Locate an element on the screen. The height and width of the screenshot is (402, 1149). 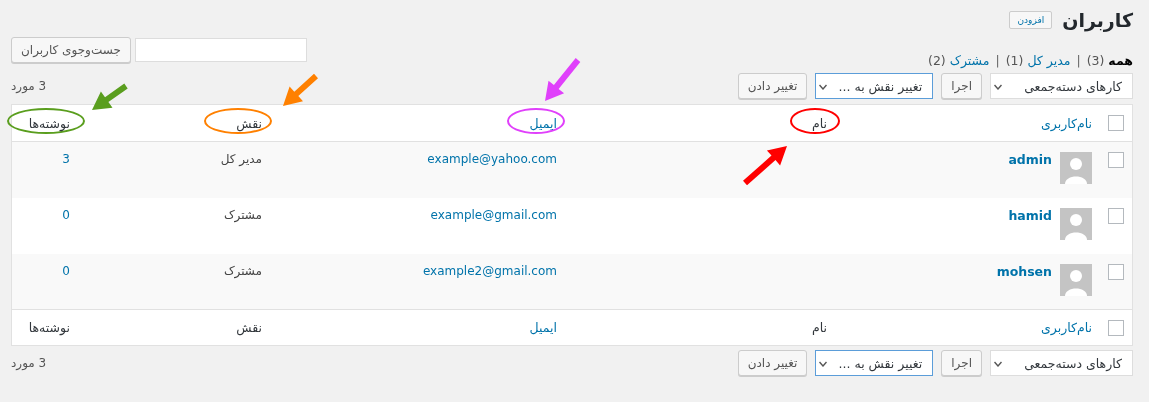
role-text: مدیر کل is located at coordinates (241, 159).